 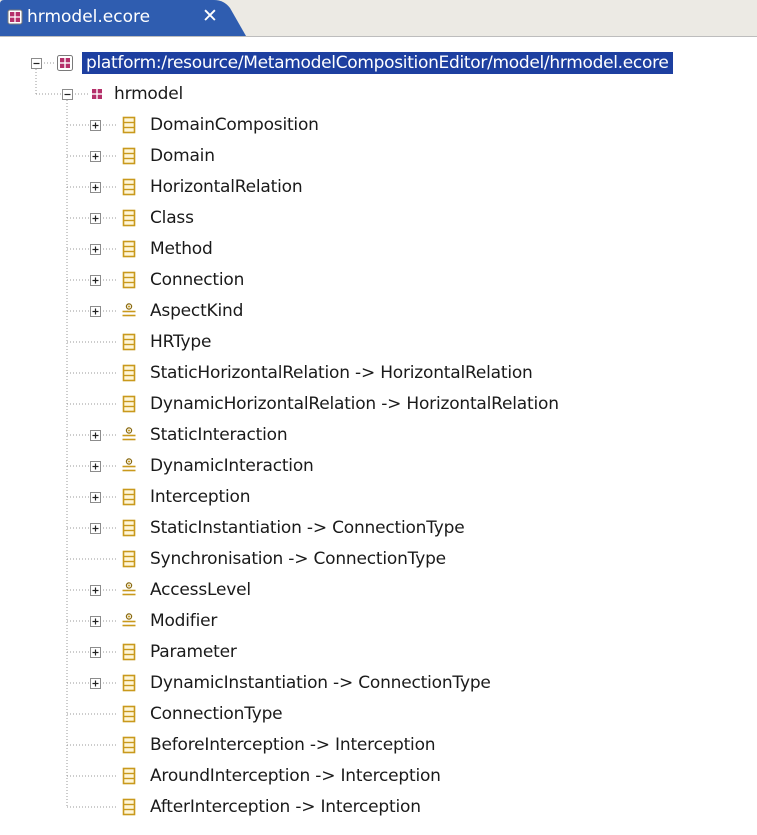 What do you see at coordinates (89, 17) in the screenshot?
I see `tab-title: hrmodel.ecore` at bounding box center [89, 17].